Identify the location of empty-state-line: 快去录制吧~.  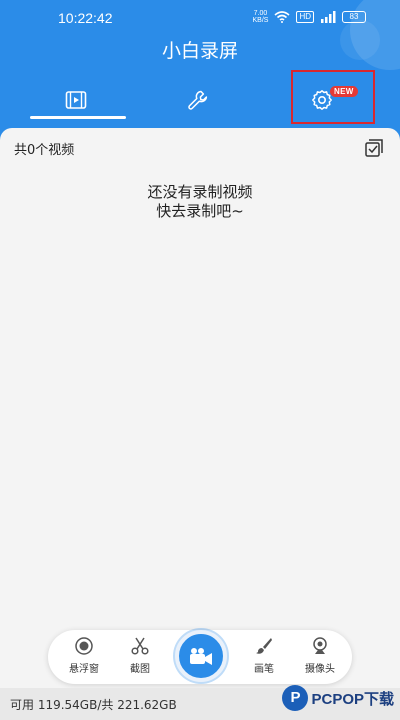
(200, 211).